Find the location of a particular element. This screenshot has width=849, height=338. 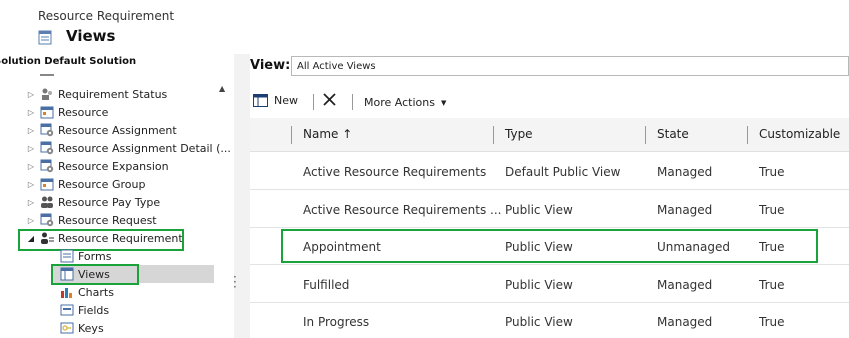

view-selector: All Active Views is located at coordinates (570, 66).